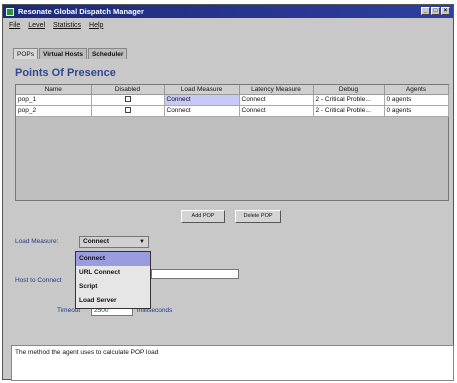 The image size is (457, 383). I want to click on option-connect: Connect, so click(113, 259).